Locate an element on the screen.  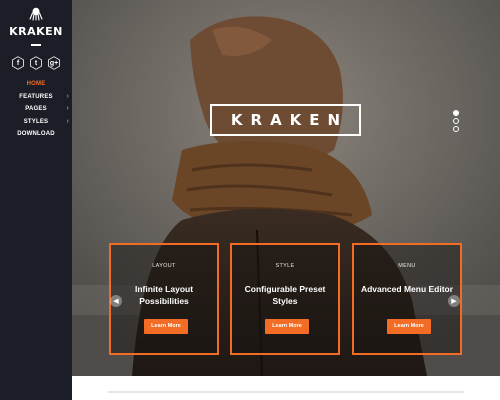
feature-card-menu: MENU Advanced Menu Editor Learn More is located at coordinates (407, 299).